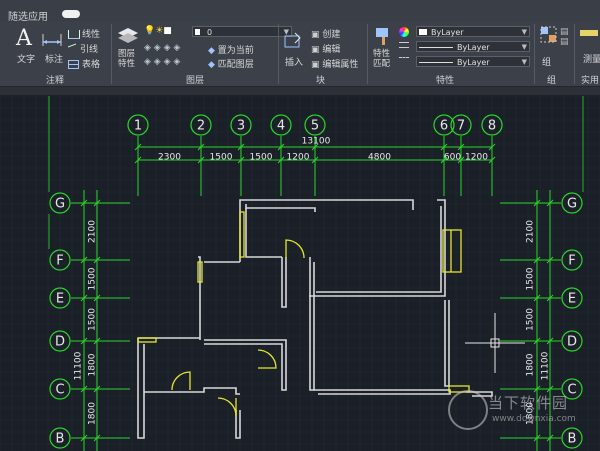 The height and width of the screenshot is (451, 600). What do you see at coordinates (93, 231) in the screenshot?
I see `dim-left-0: 2100` at bounding box center [93, 231].